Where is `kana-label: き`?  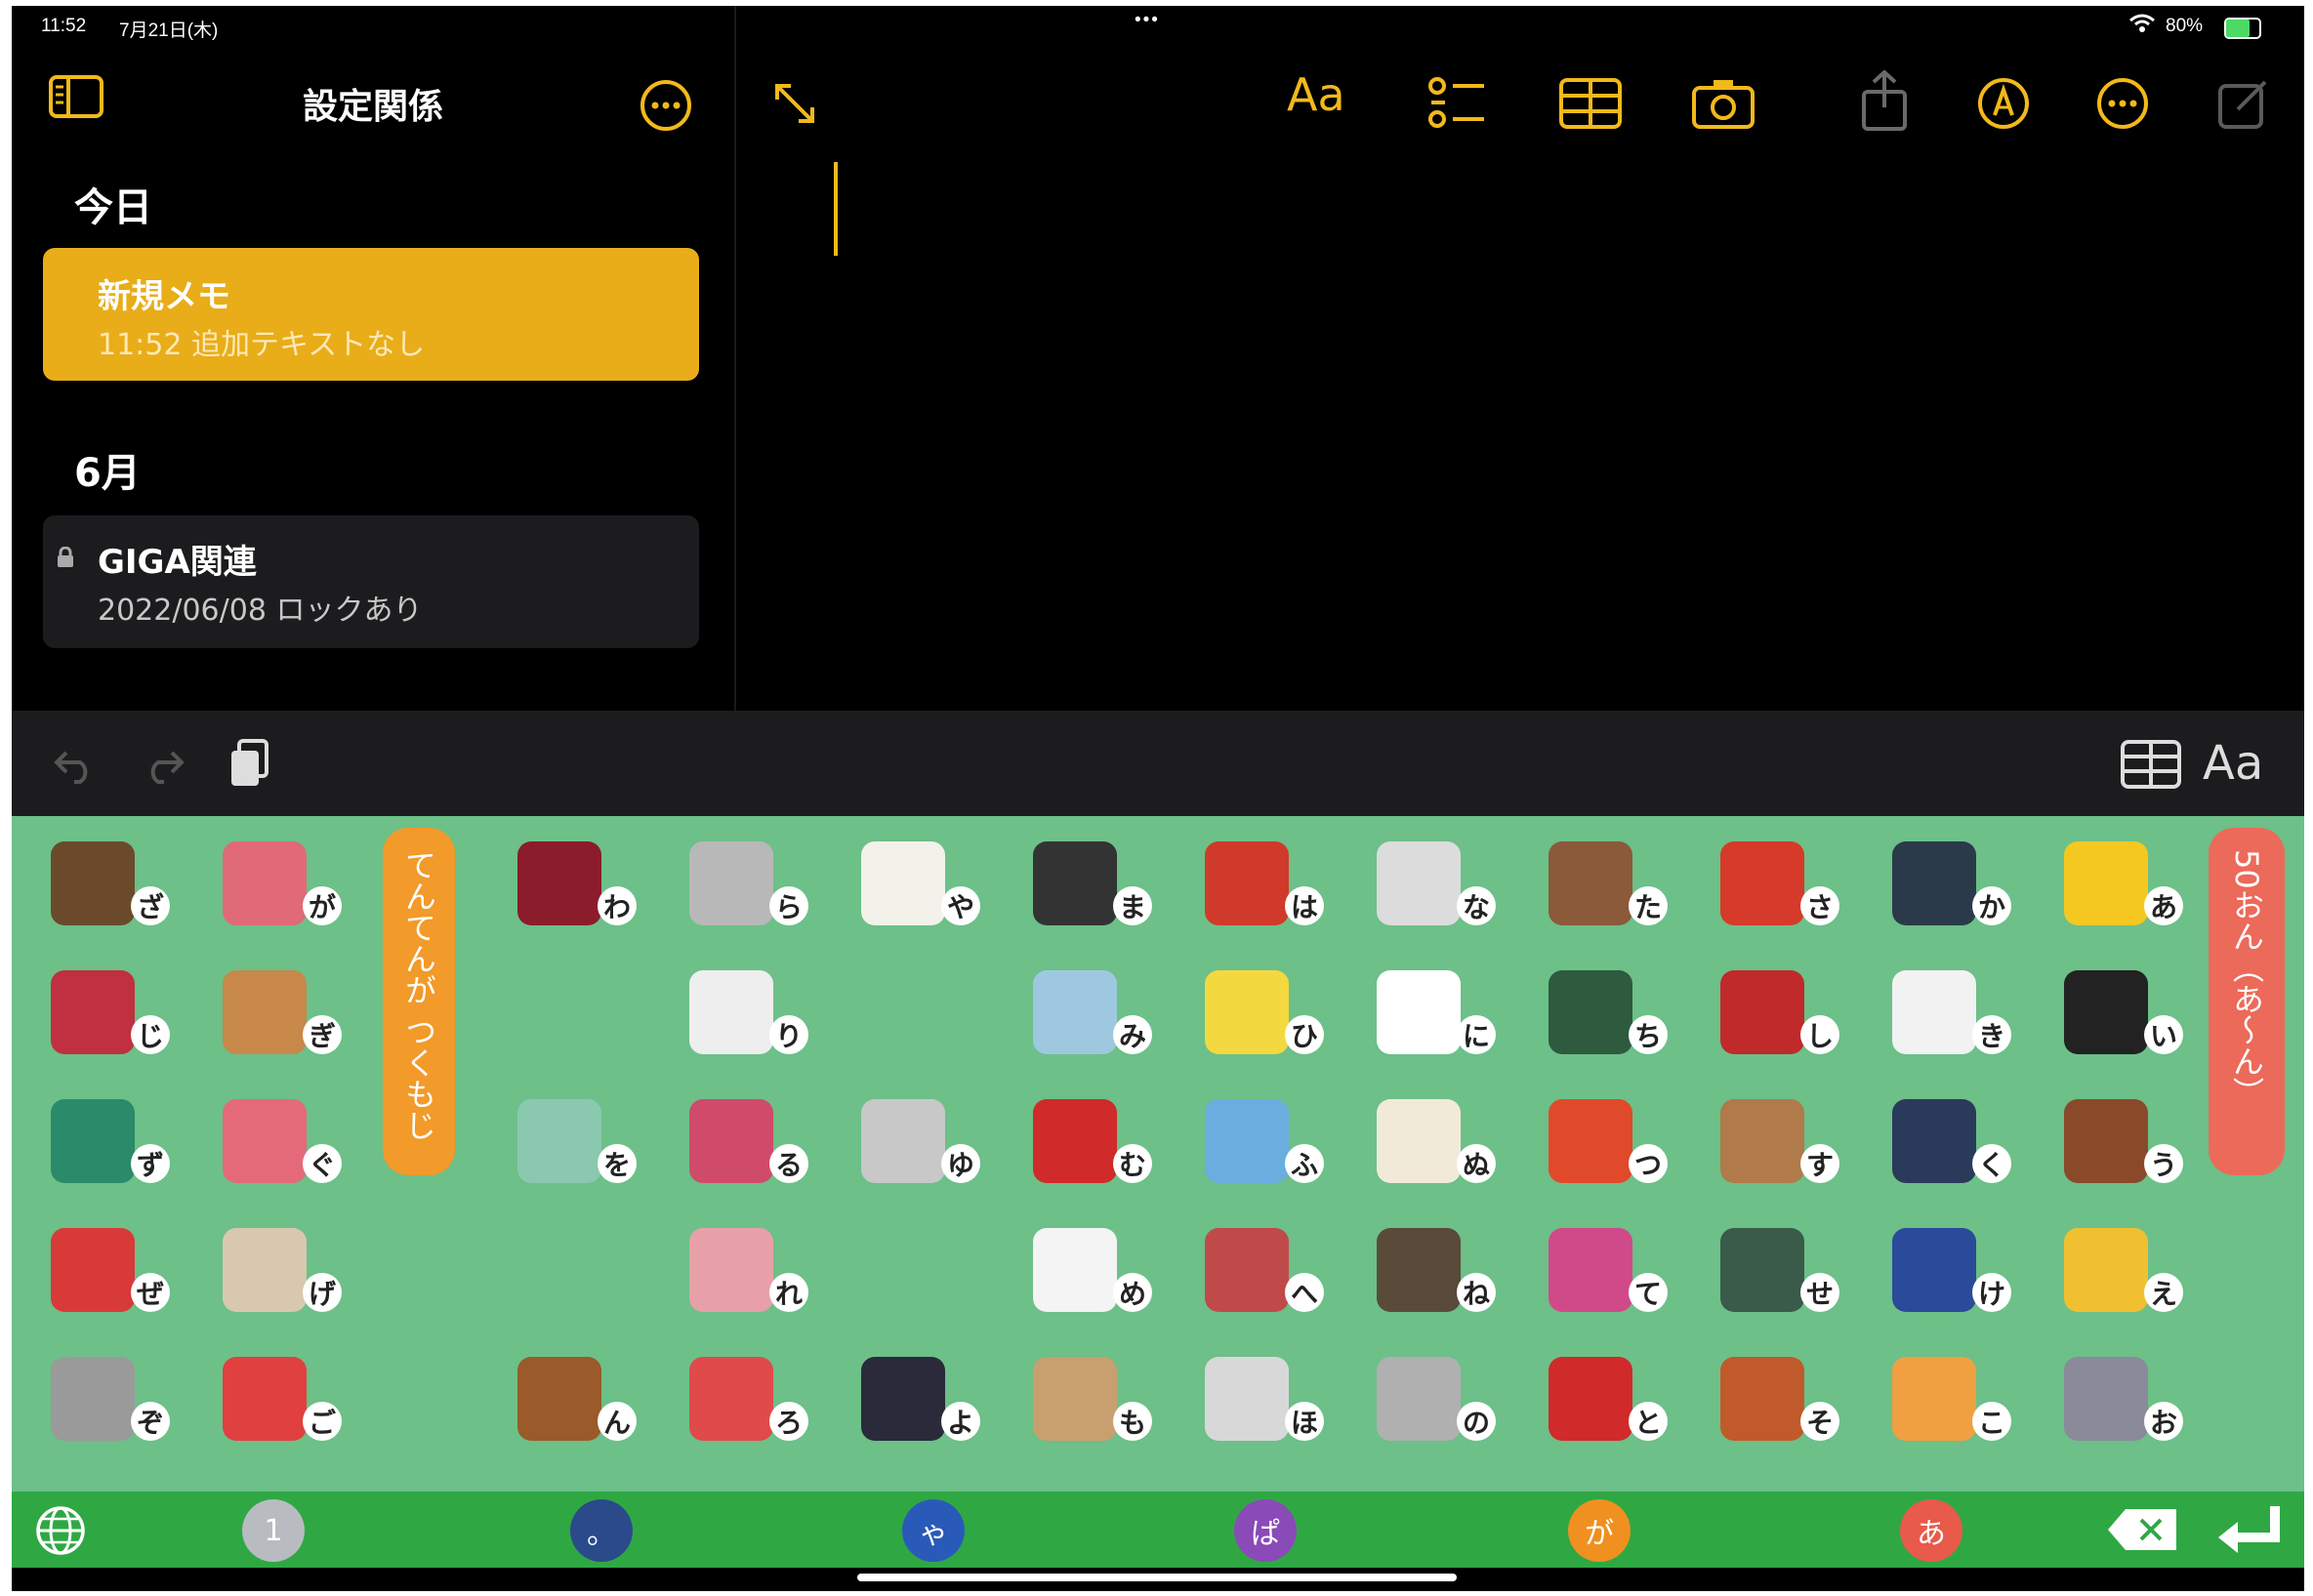 kana-label: き is located at coordinates (1991, 1034).